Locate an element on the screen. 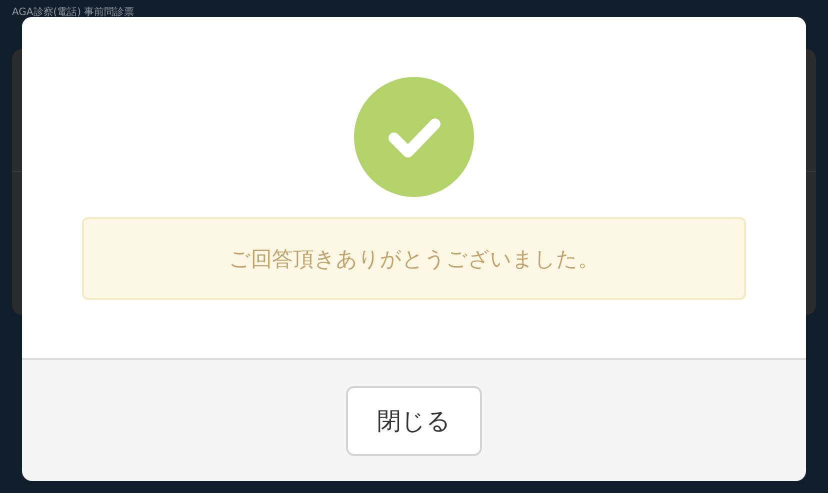 This screenshot has height=493, width=828. close-button: 閉じる is located at coordinates (414, 421).